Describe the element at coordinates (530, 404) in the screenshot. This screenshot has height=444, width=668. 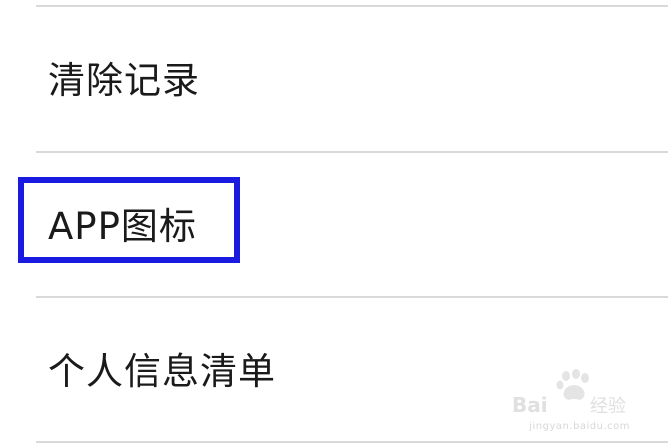
I see `watermark-logo-text: Bai` at that location.